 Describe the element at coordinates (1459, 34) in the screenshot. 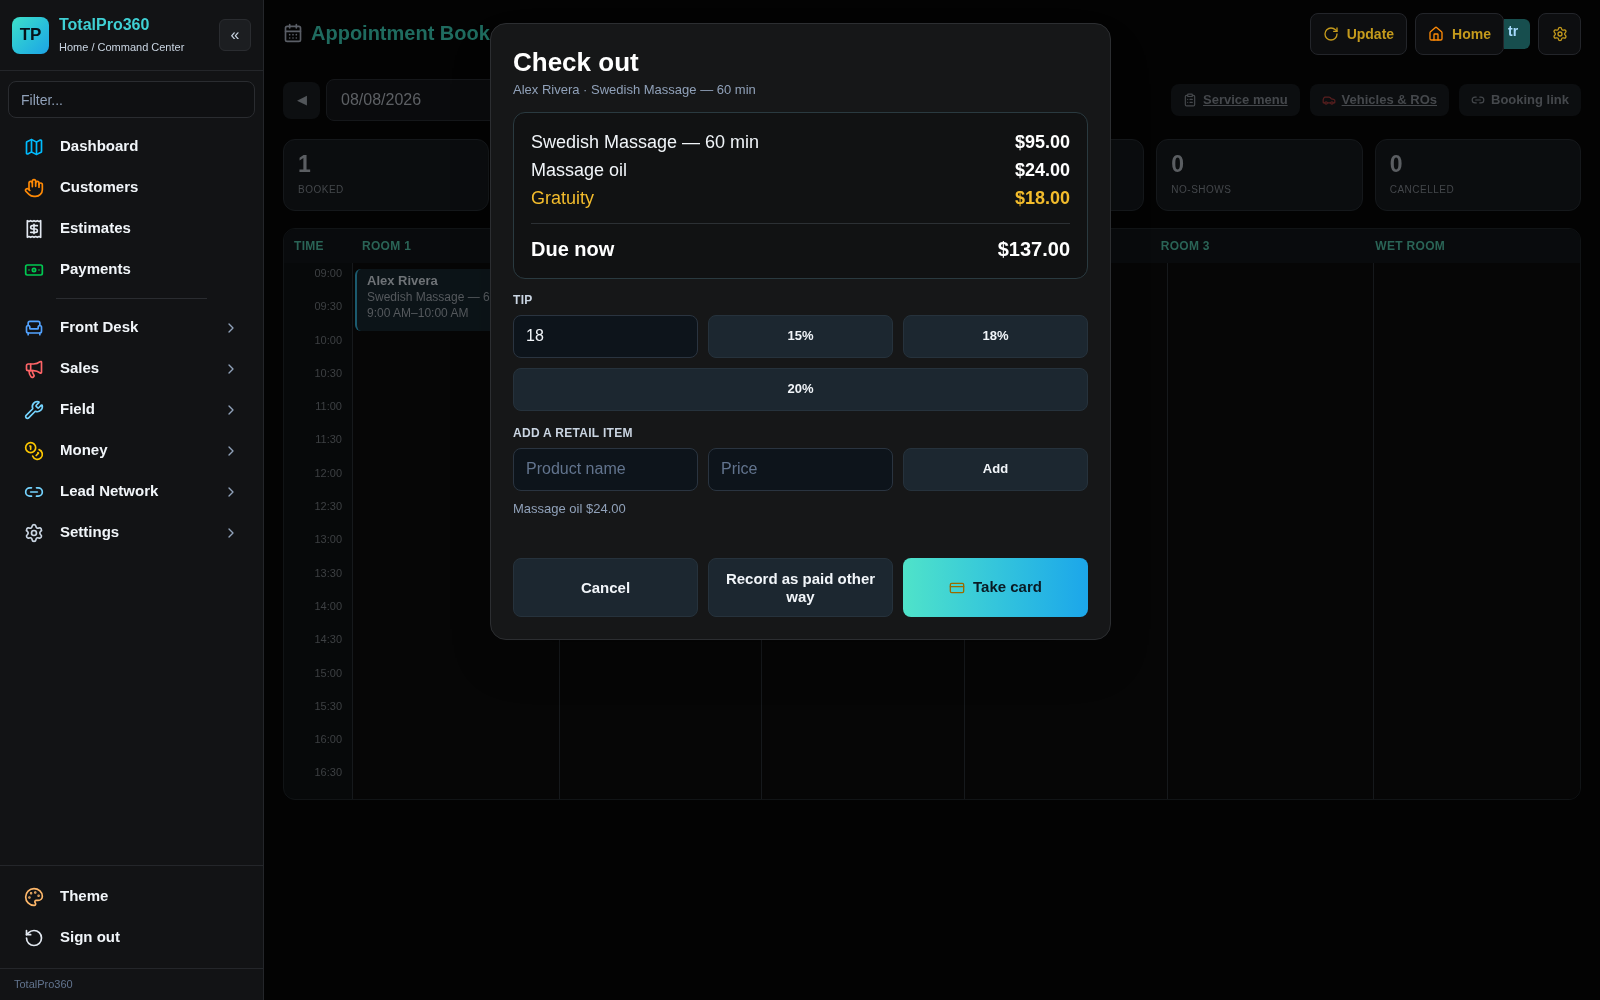

I see `home-button: Home` at that location.